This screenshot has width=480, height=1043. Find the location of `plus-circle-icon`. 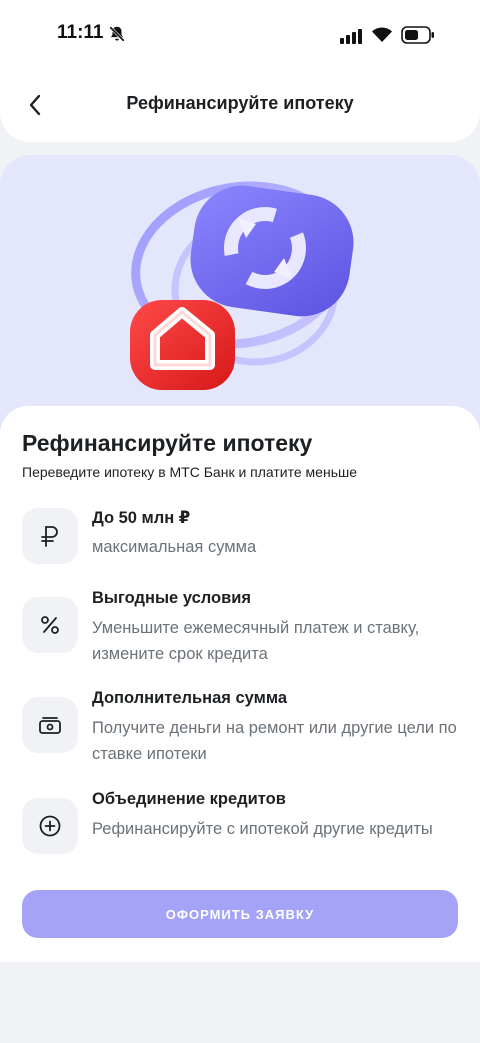

plus-circle-icon is located at coordinates (50, 826).